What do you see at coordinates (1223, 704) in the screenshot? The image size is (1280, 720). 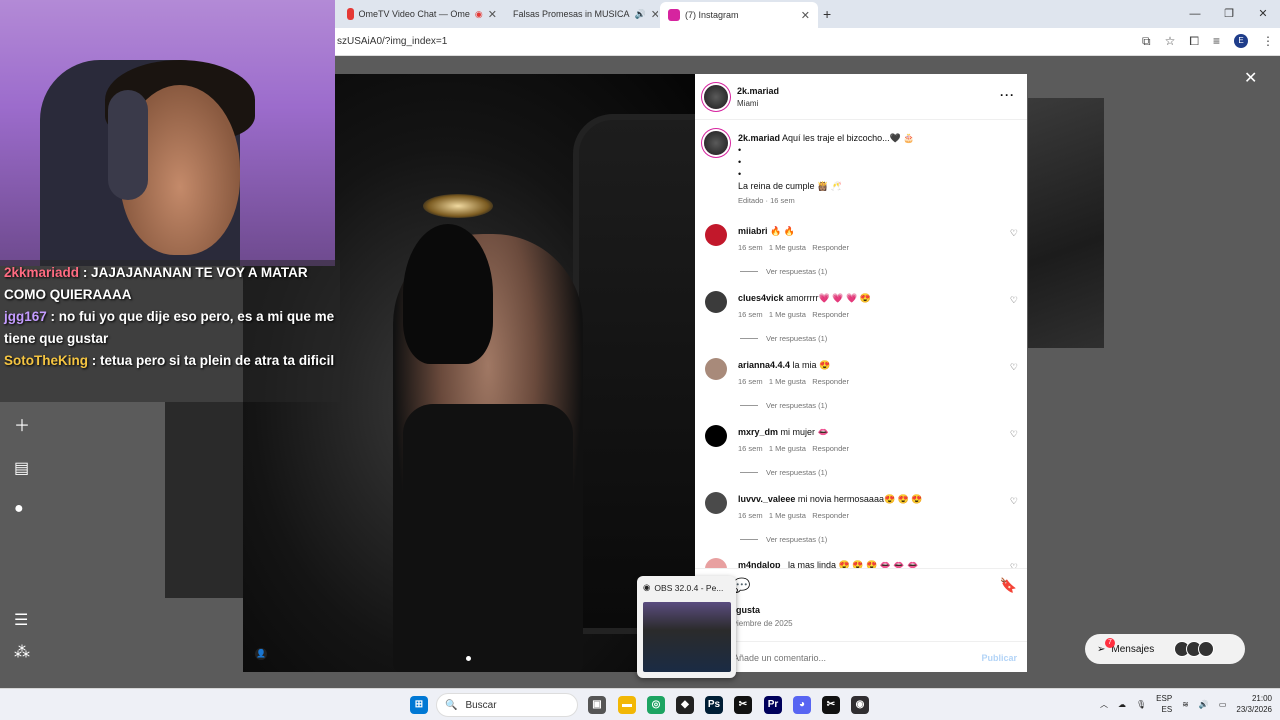 I see `battery-icon: ▭` at bounding box center [1223, 704].